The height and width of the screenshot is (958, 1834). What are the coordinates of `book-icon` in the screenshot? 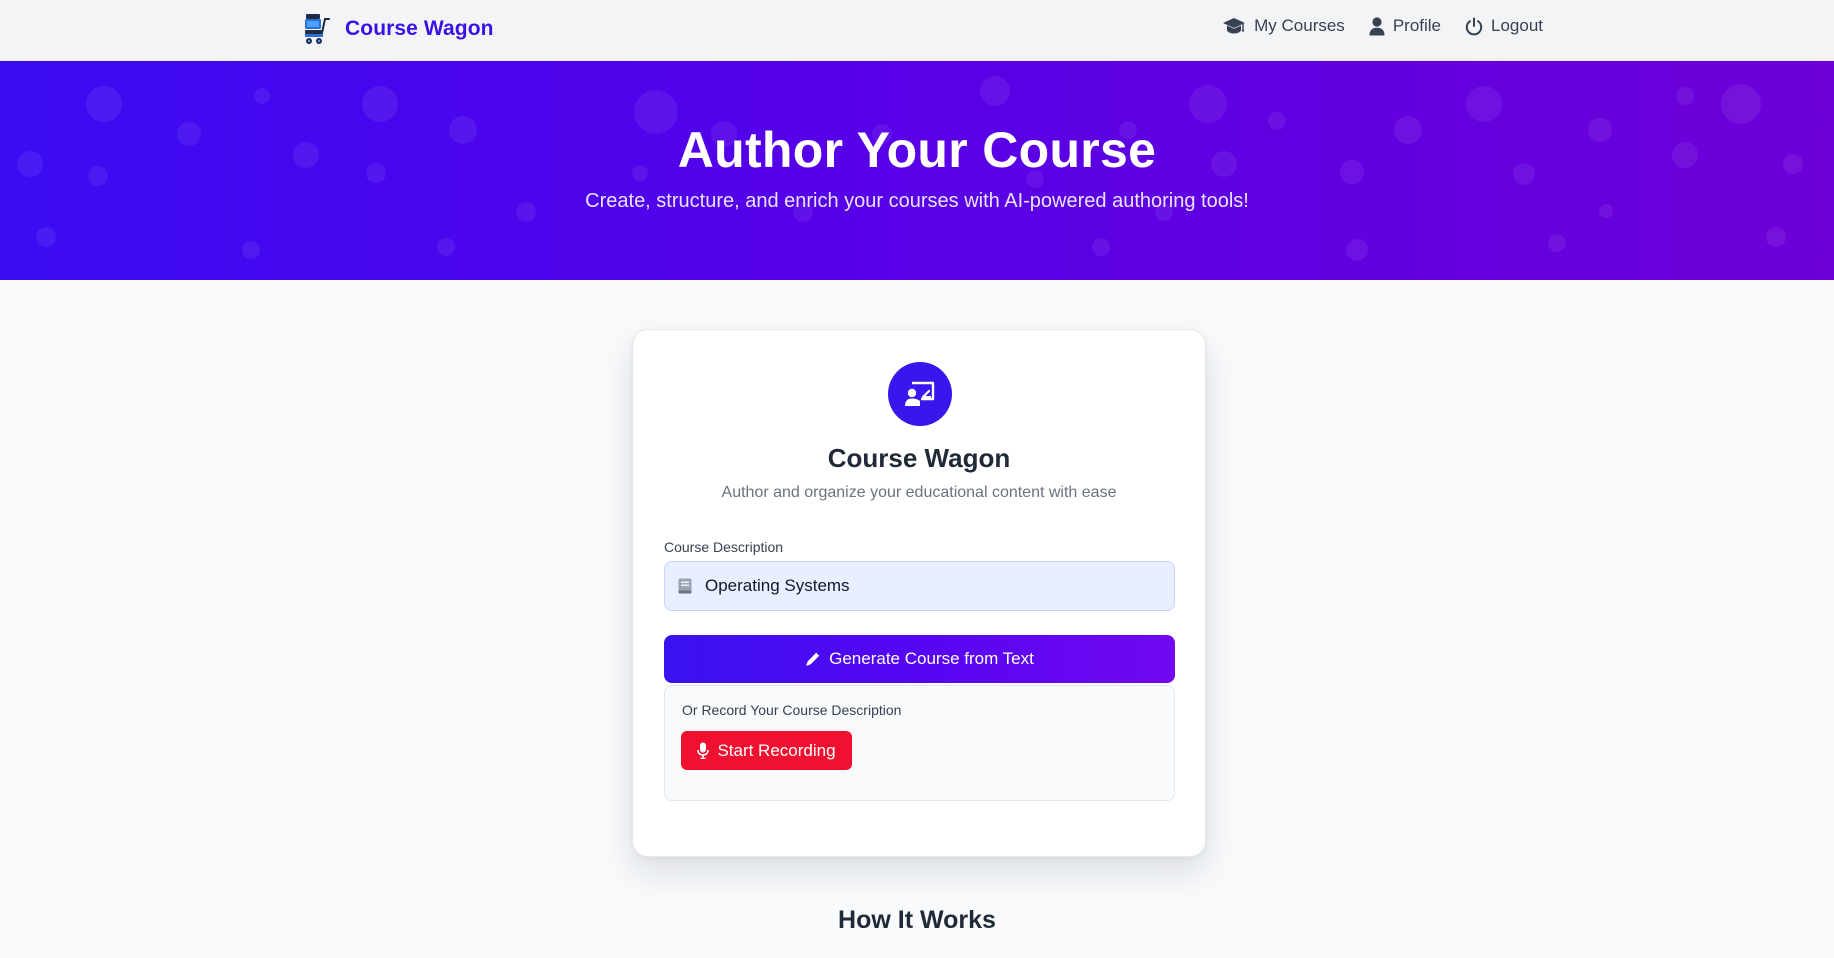 It's located at (685, 586).